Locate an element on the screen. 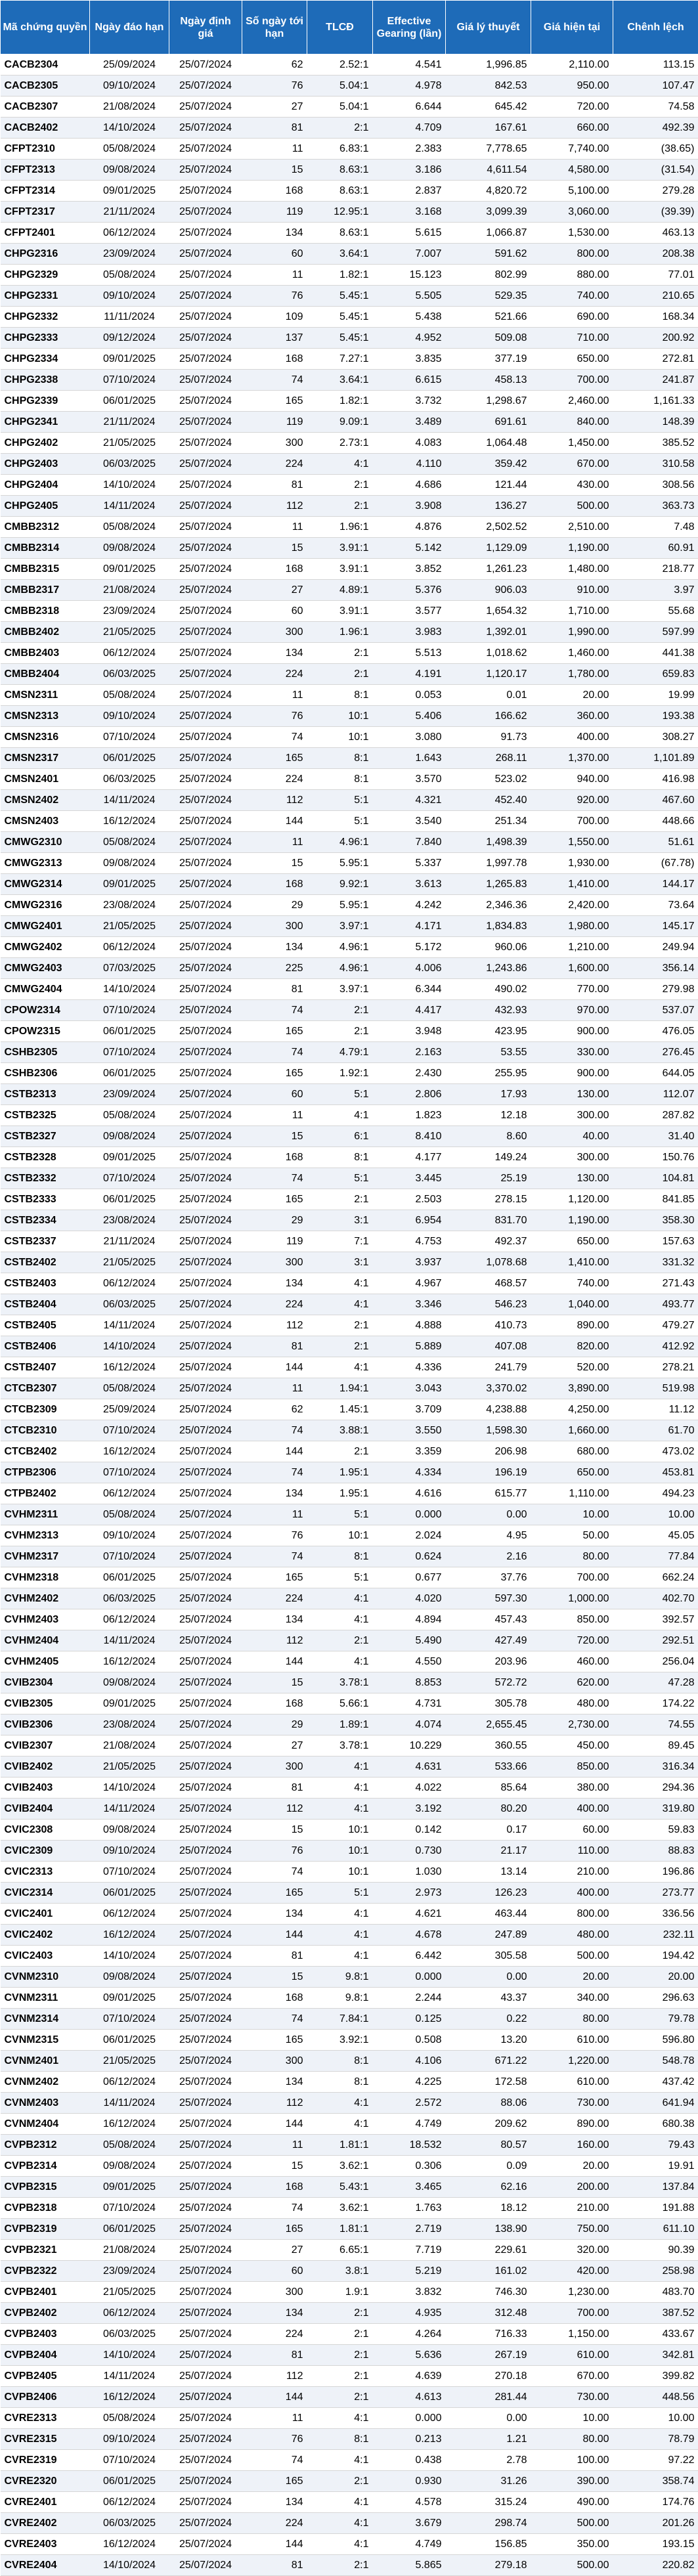  cell-difference: 483.70 is located at coordinates (655, 2293).